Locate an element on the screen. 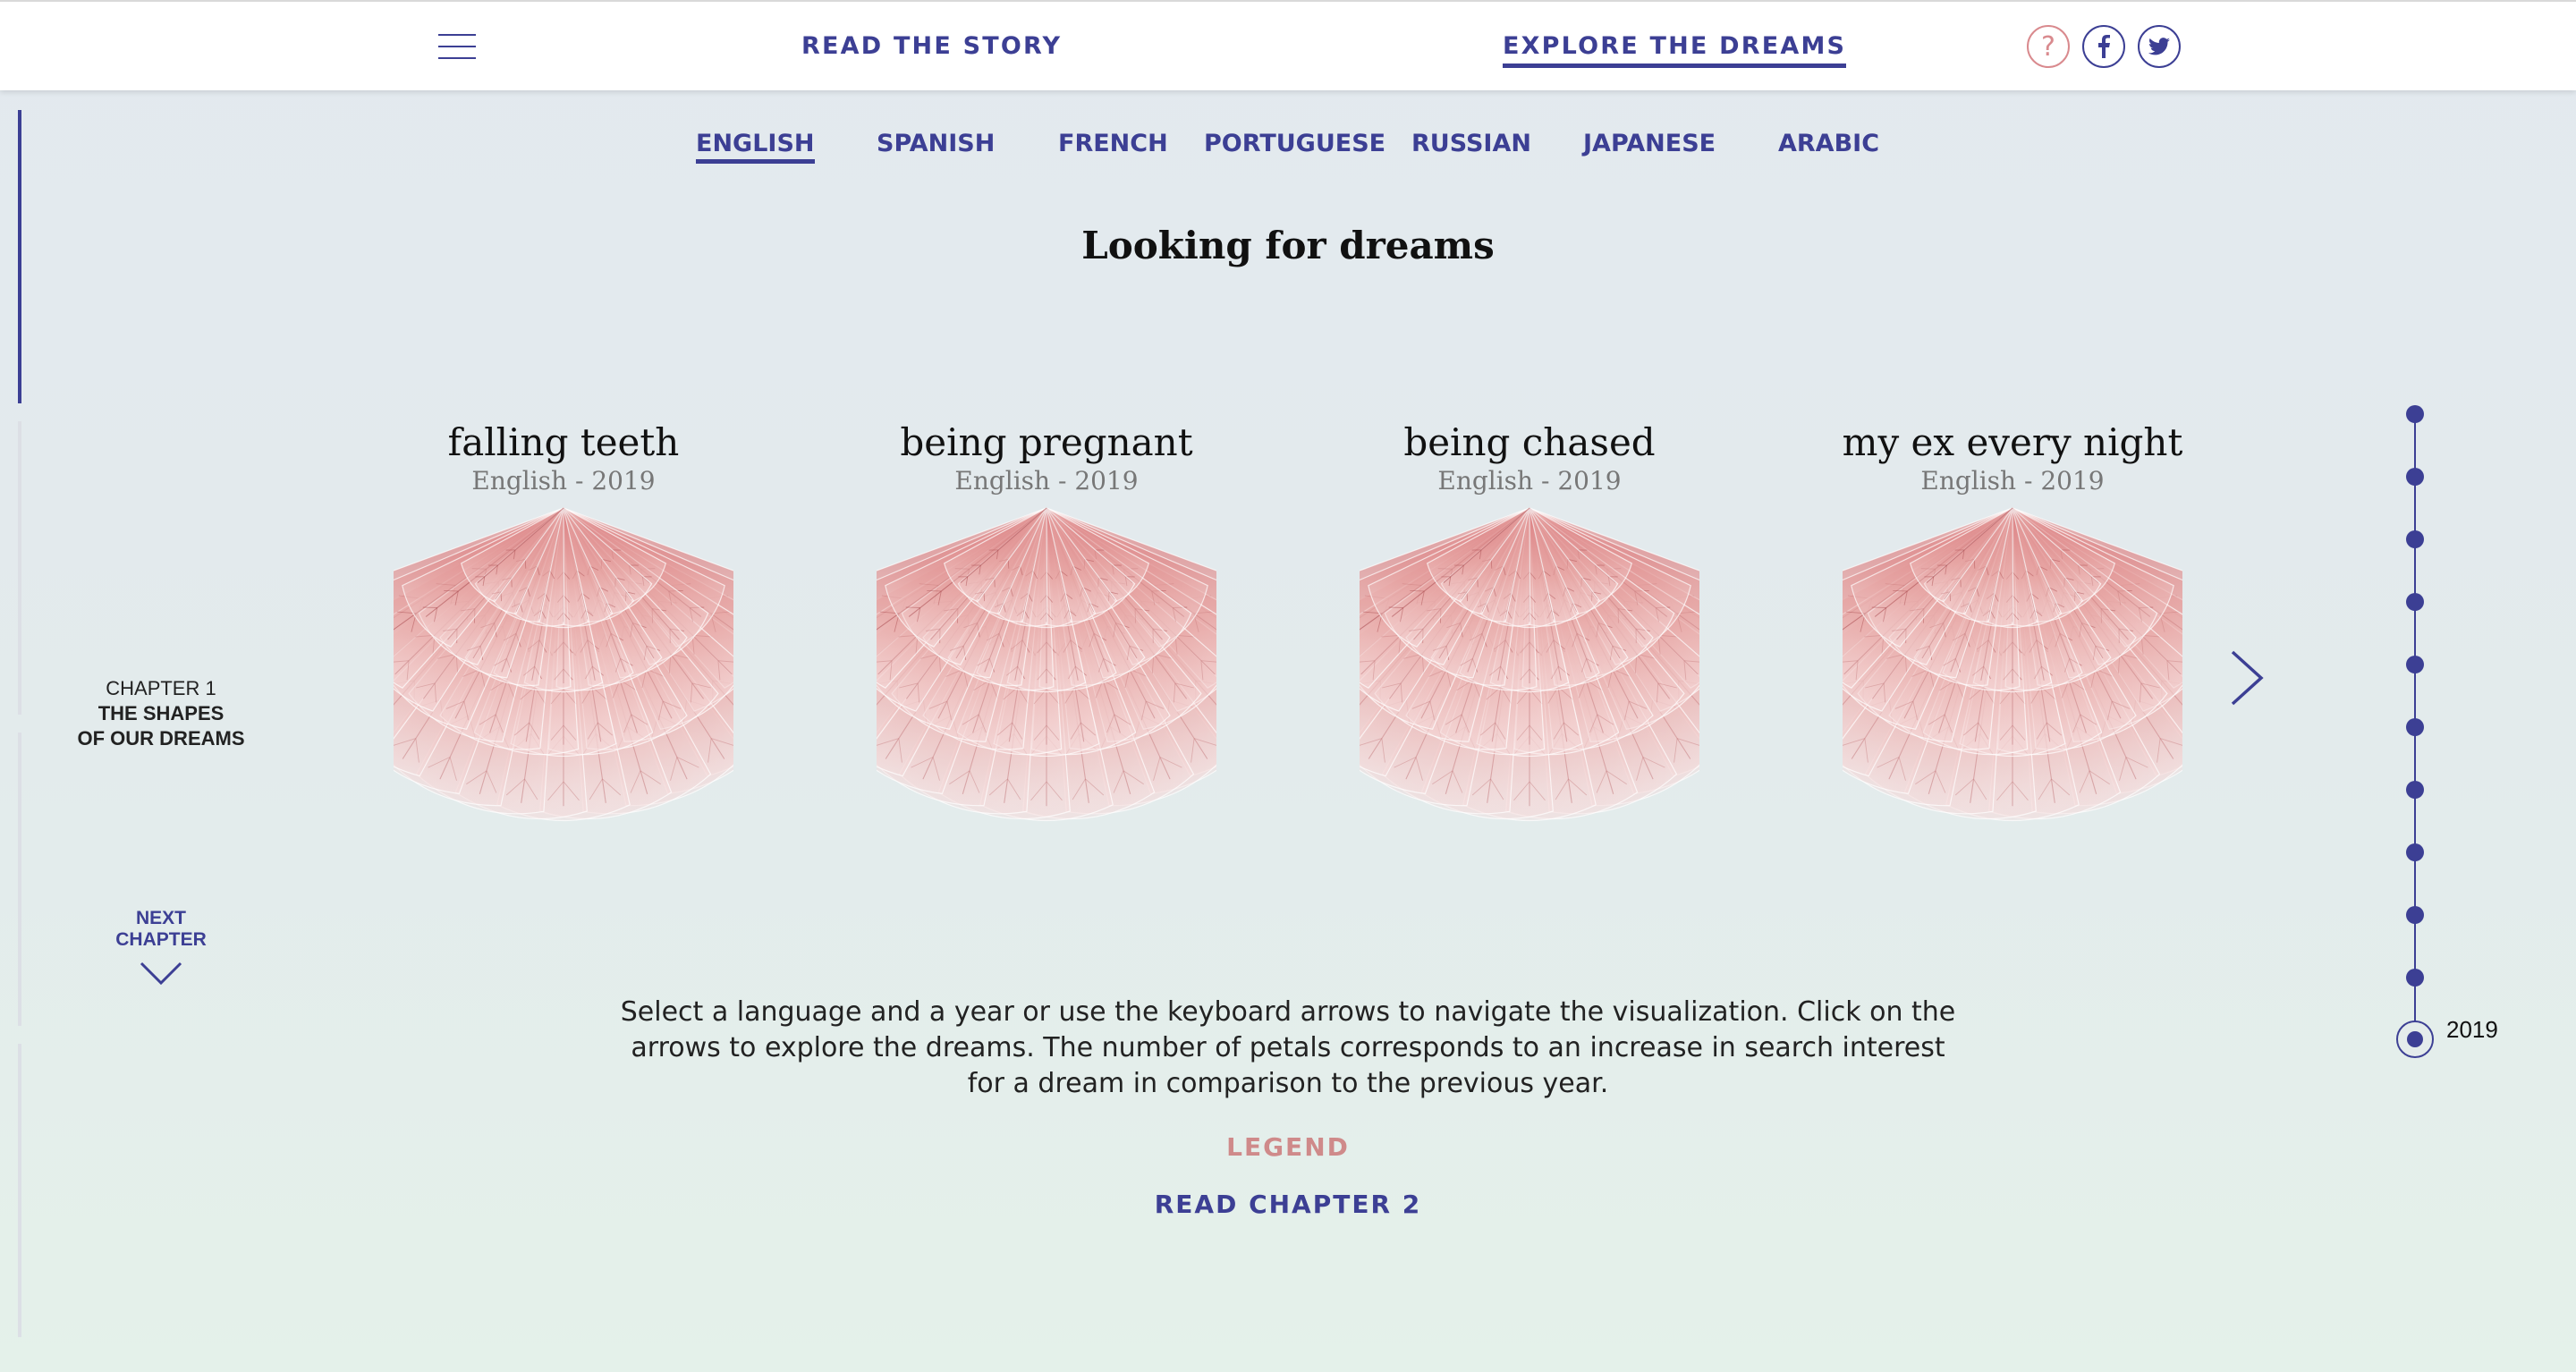 The width and height of the screenshot is (2576, 1372). facebook-icon is located at coordinates (2103, 46).